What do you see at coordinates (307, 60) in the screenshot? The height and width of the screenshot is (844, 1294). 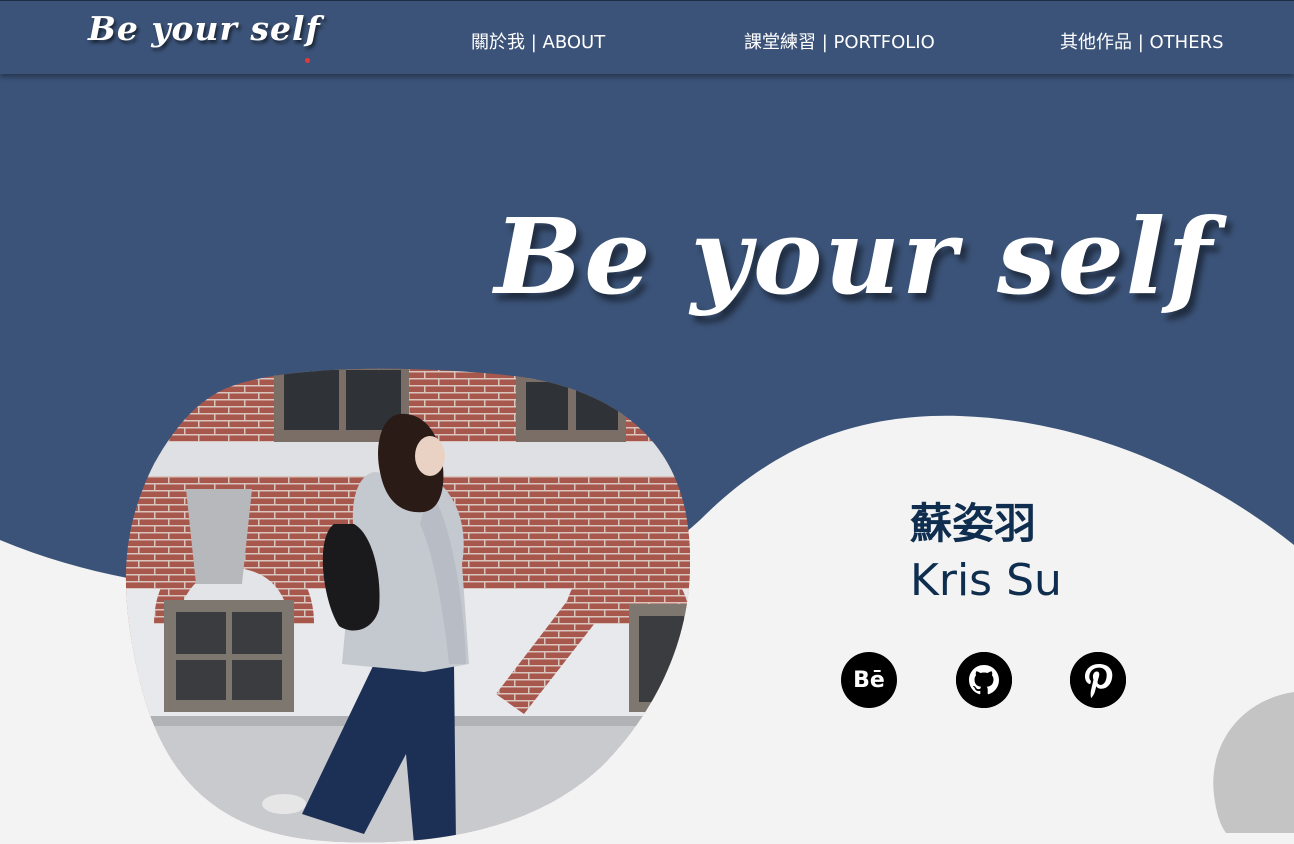 I see `logo-accent-dot` at bounding box center [307, 60].